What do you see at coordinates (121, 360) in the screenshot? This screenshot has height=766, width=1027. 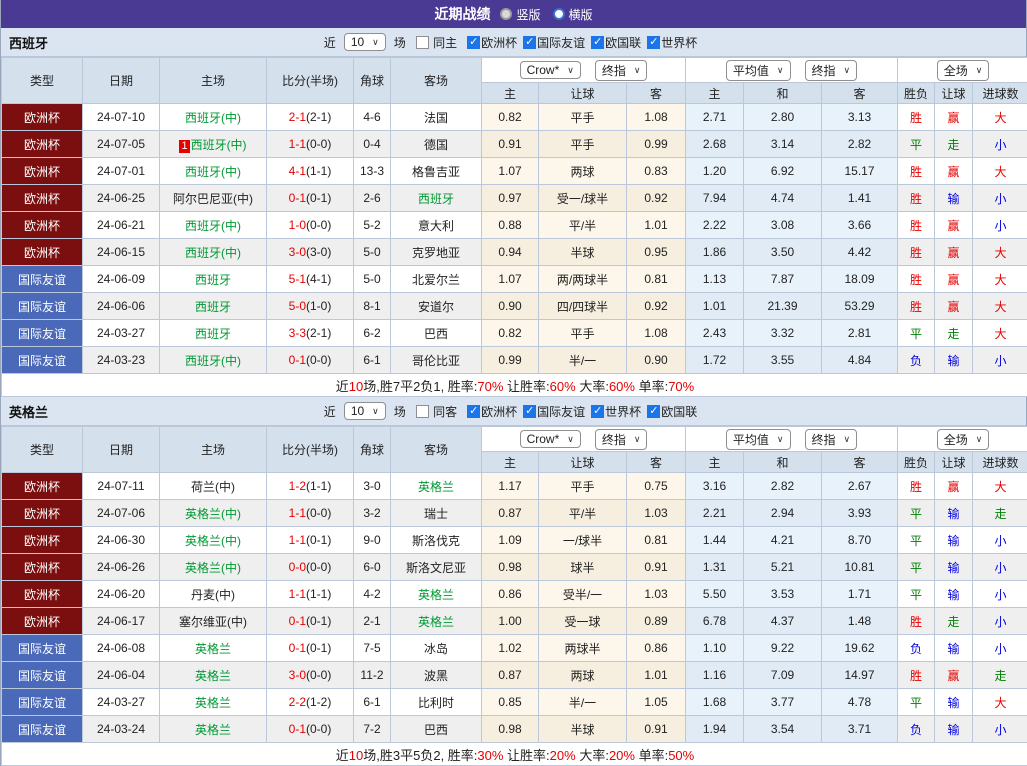 I see `match-date-cell: 24-03-23` at bounding box center [121, 360].